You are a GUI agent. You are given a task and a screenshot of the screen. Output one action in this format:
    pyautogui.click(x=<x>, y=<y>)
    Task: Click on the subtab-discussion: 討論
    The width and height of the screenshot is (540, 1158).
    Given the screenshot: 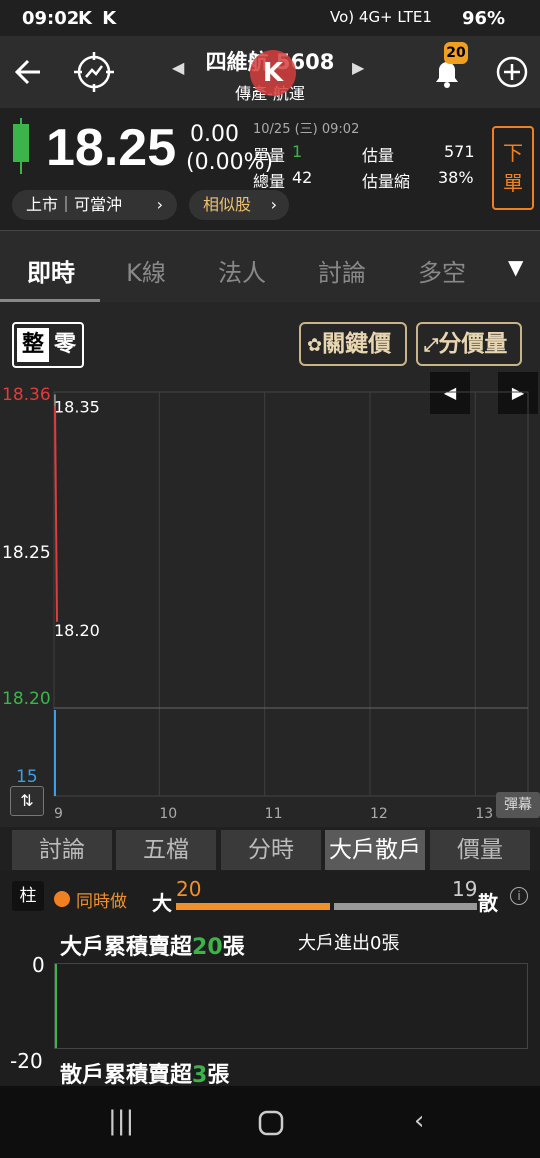 What is the action you would take?
    pyautogui.click(x=62, y=850)
    